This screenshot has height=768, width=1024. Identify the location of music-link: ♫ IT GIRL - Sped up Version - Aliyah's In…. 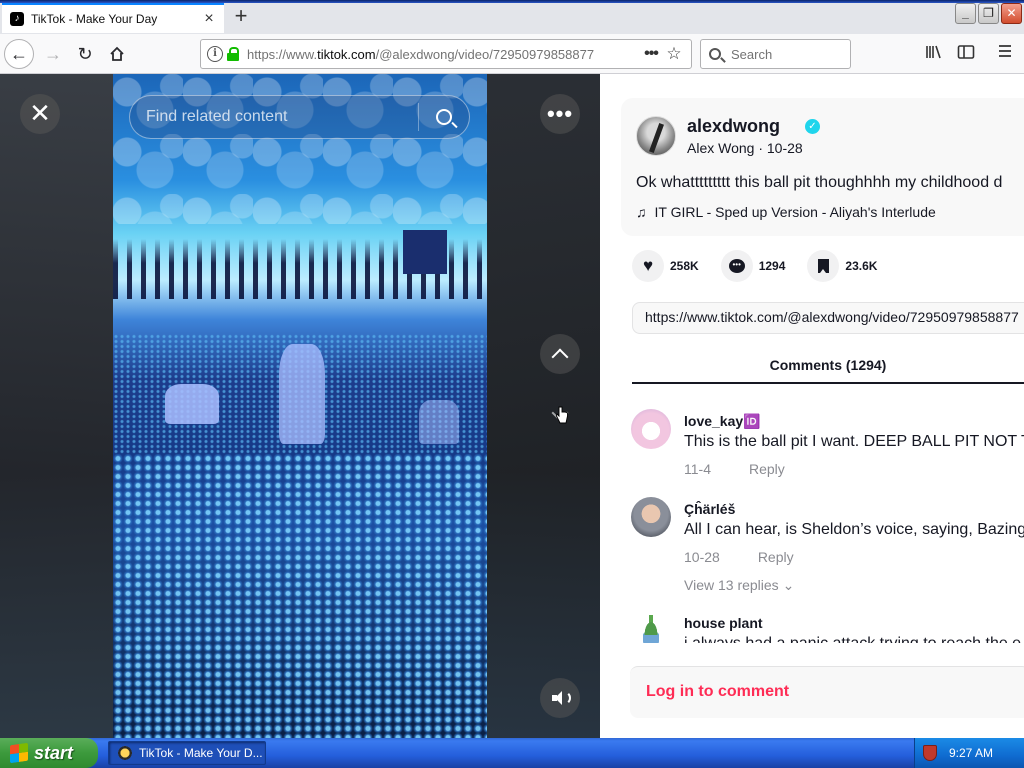
(786, 212).